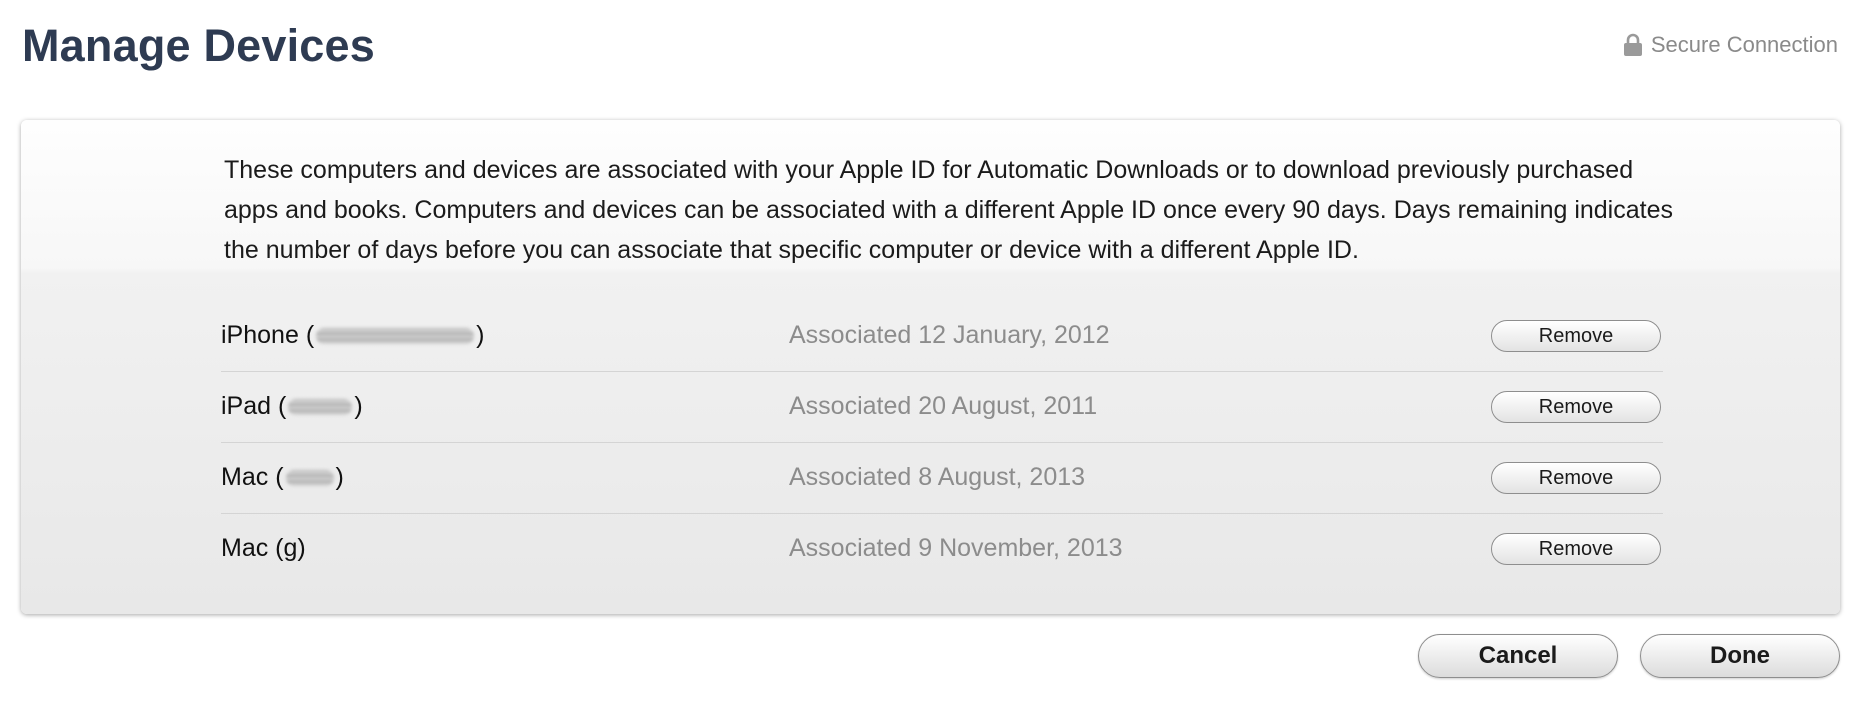 The height and width of the screenshot is (704, 1862). What do you see at coordinates (949, 335) in the screenshot?
I see `device-associated-date: Associated 12 January, 2012` at bounding box center [949, 335].